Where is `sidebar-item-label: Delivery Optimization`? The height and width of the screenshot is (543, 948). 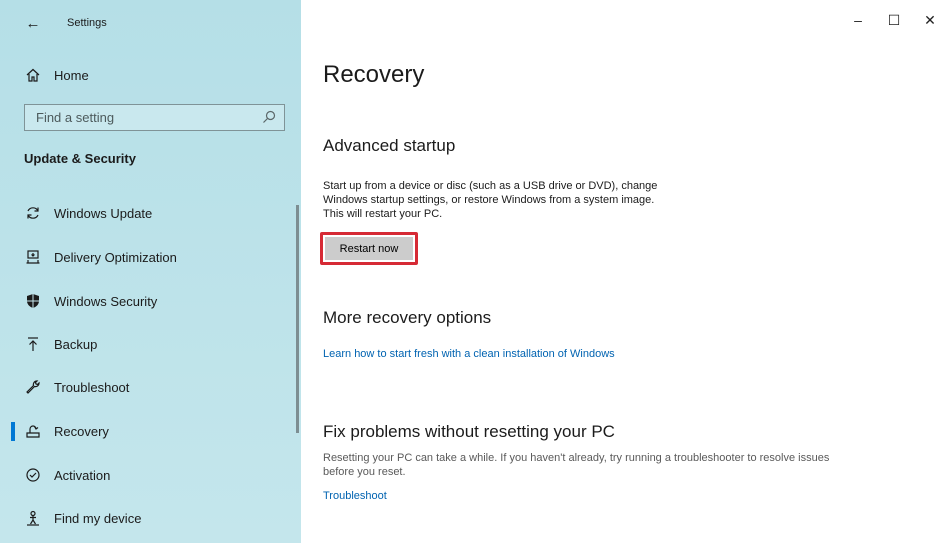 sidebar-item-label: Delivery Optimization is located at coordinates (115, 257).